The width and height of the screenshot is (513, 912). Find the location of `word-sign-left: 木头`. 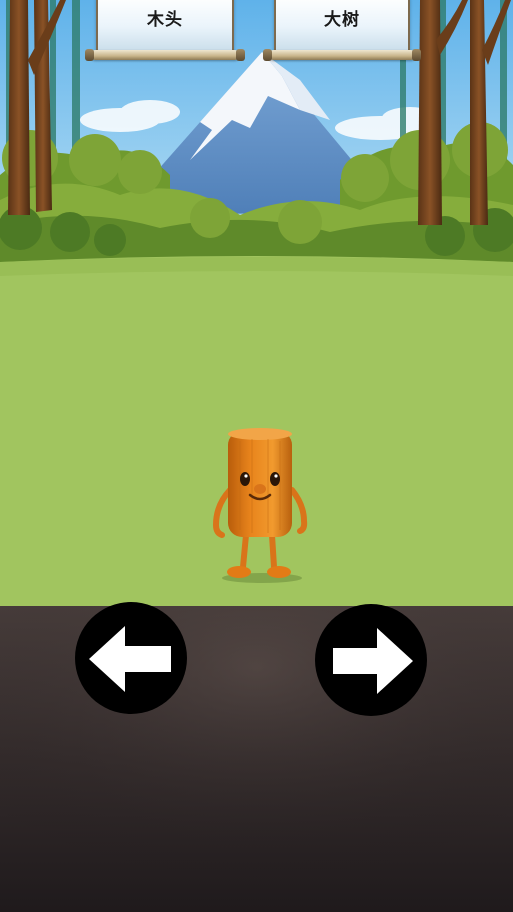

word-sign-left: 木头 is located at coordinates (165, 31).